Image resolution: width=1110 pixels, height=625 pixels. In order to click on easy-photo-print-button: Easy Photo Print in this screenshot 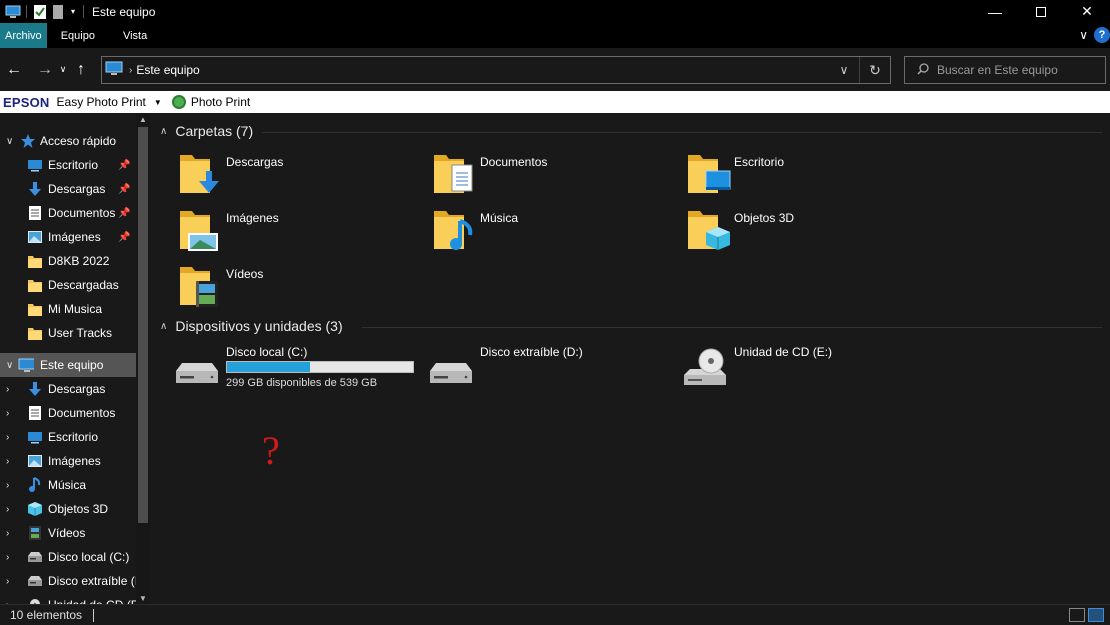, I will do `click(101, 102)`.